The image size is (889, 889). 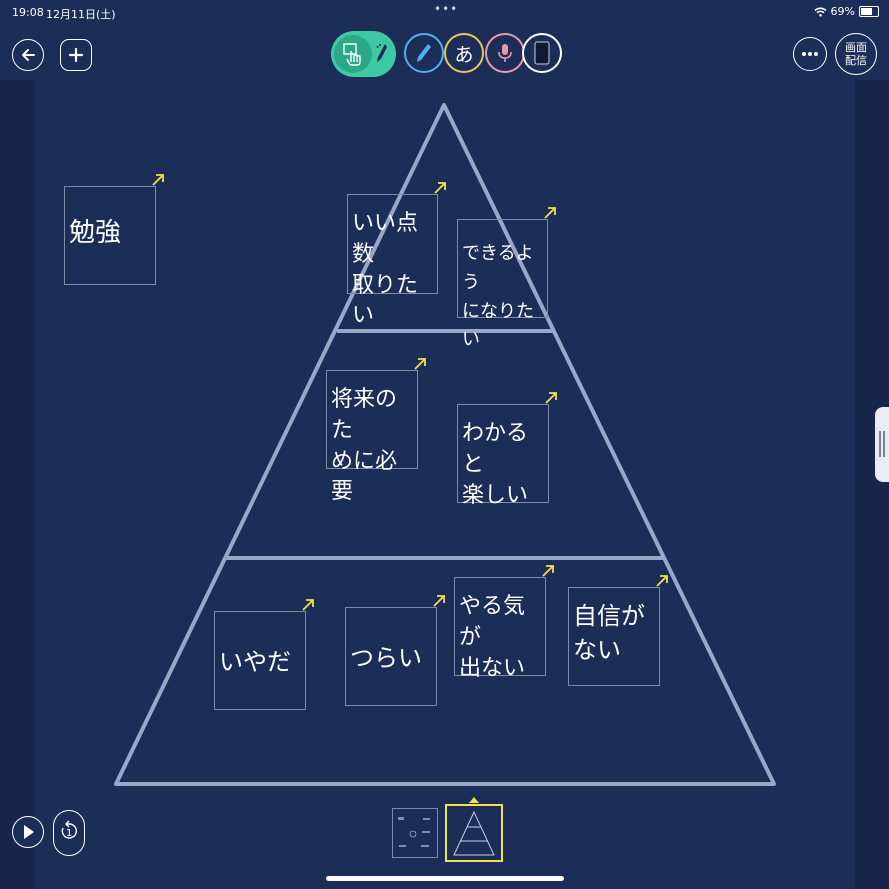 I want to click on side-panel-handle, so click(x=882, y=444).